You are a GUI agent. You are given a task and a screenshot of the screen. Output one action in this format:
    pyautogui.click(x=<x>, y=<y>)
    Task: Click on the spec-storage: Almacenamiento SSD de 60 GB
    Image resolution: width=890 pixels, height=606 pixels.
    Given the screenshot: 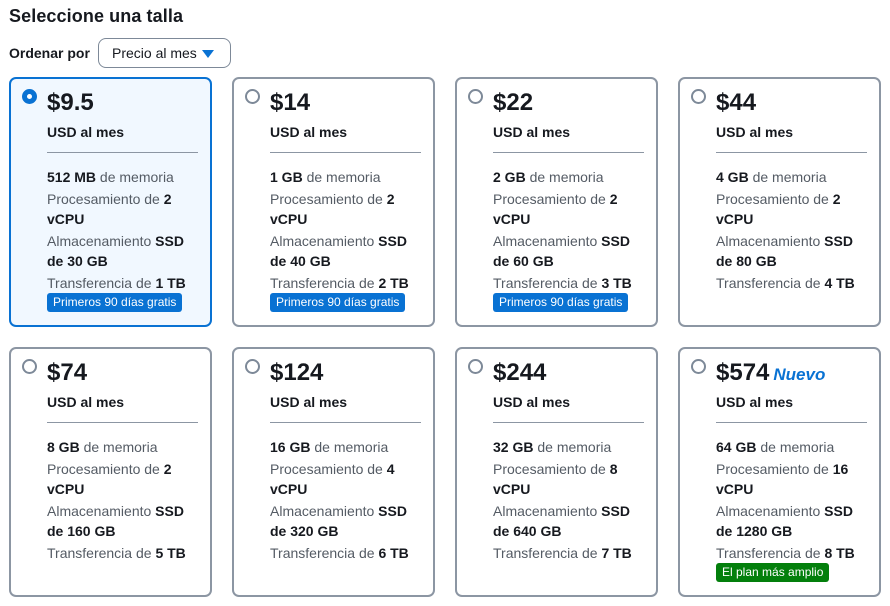 What is the action you would take?
    pyautogui.click(x=569, y=251)
    